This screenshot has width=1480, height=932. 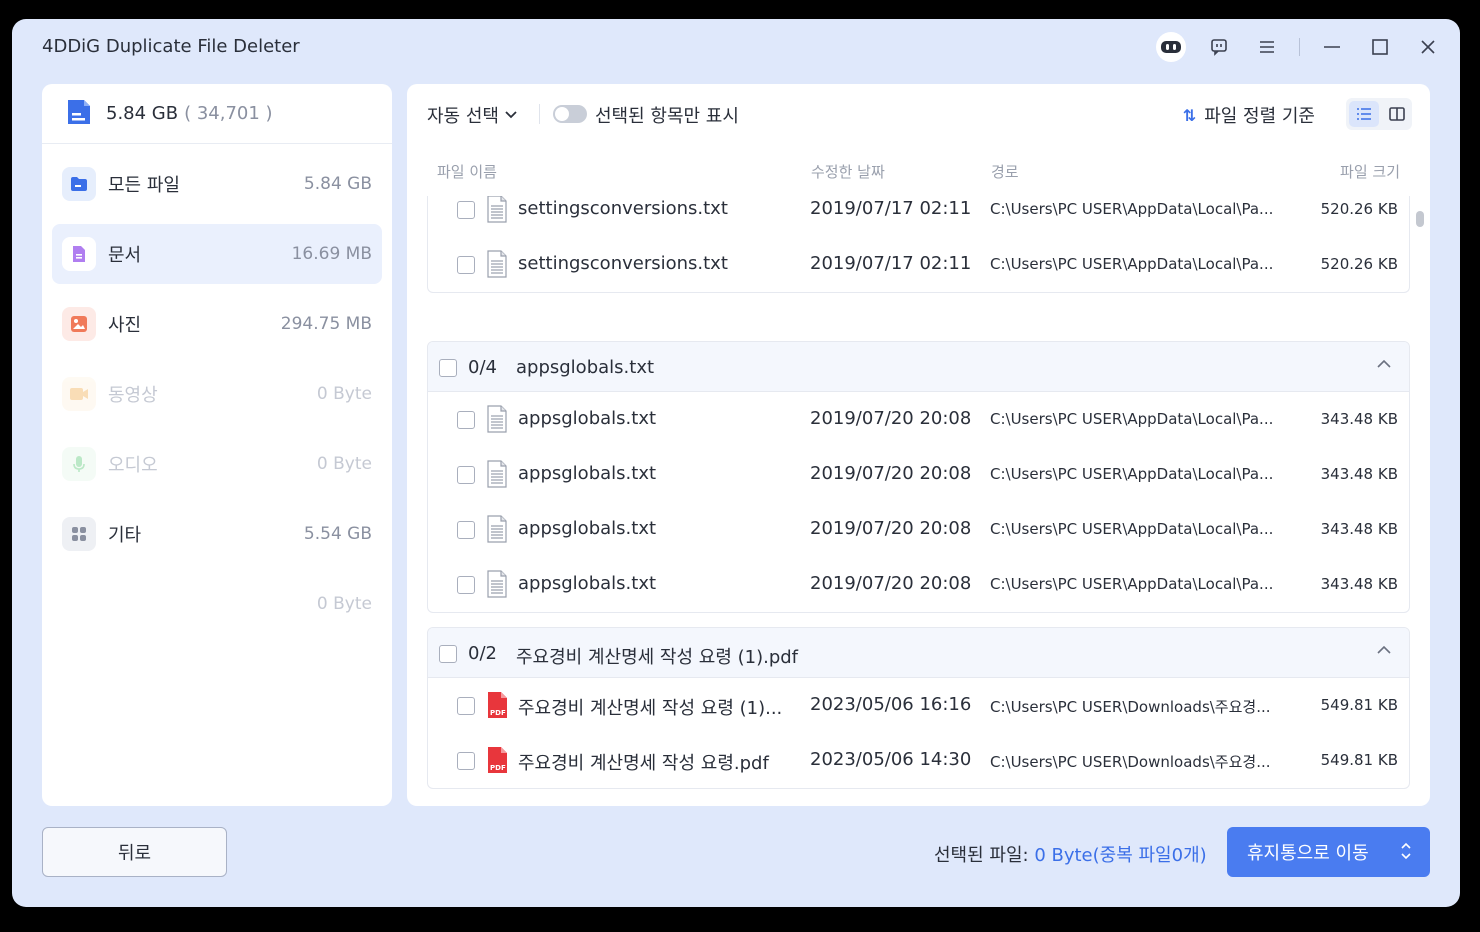 I want to click on column-header-name: 파일 이름, so click(x=467, y=171).